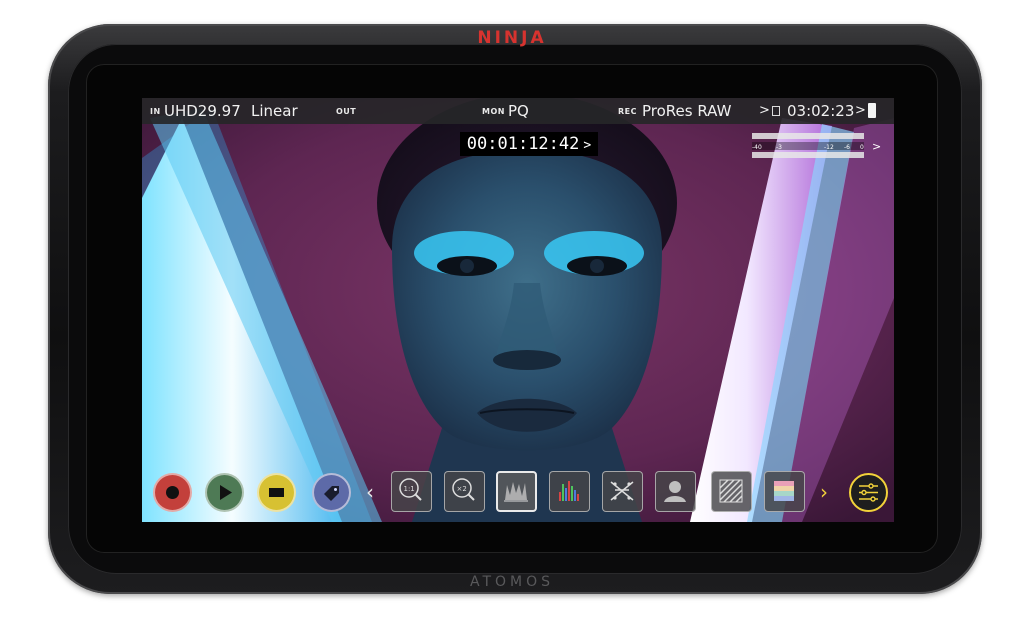 This screenshot has height=631, width=1024. What do you see at coordinates (872, 110) in the screenshot?
I see `battery-icon` at bounding box center [872, 110].